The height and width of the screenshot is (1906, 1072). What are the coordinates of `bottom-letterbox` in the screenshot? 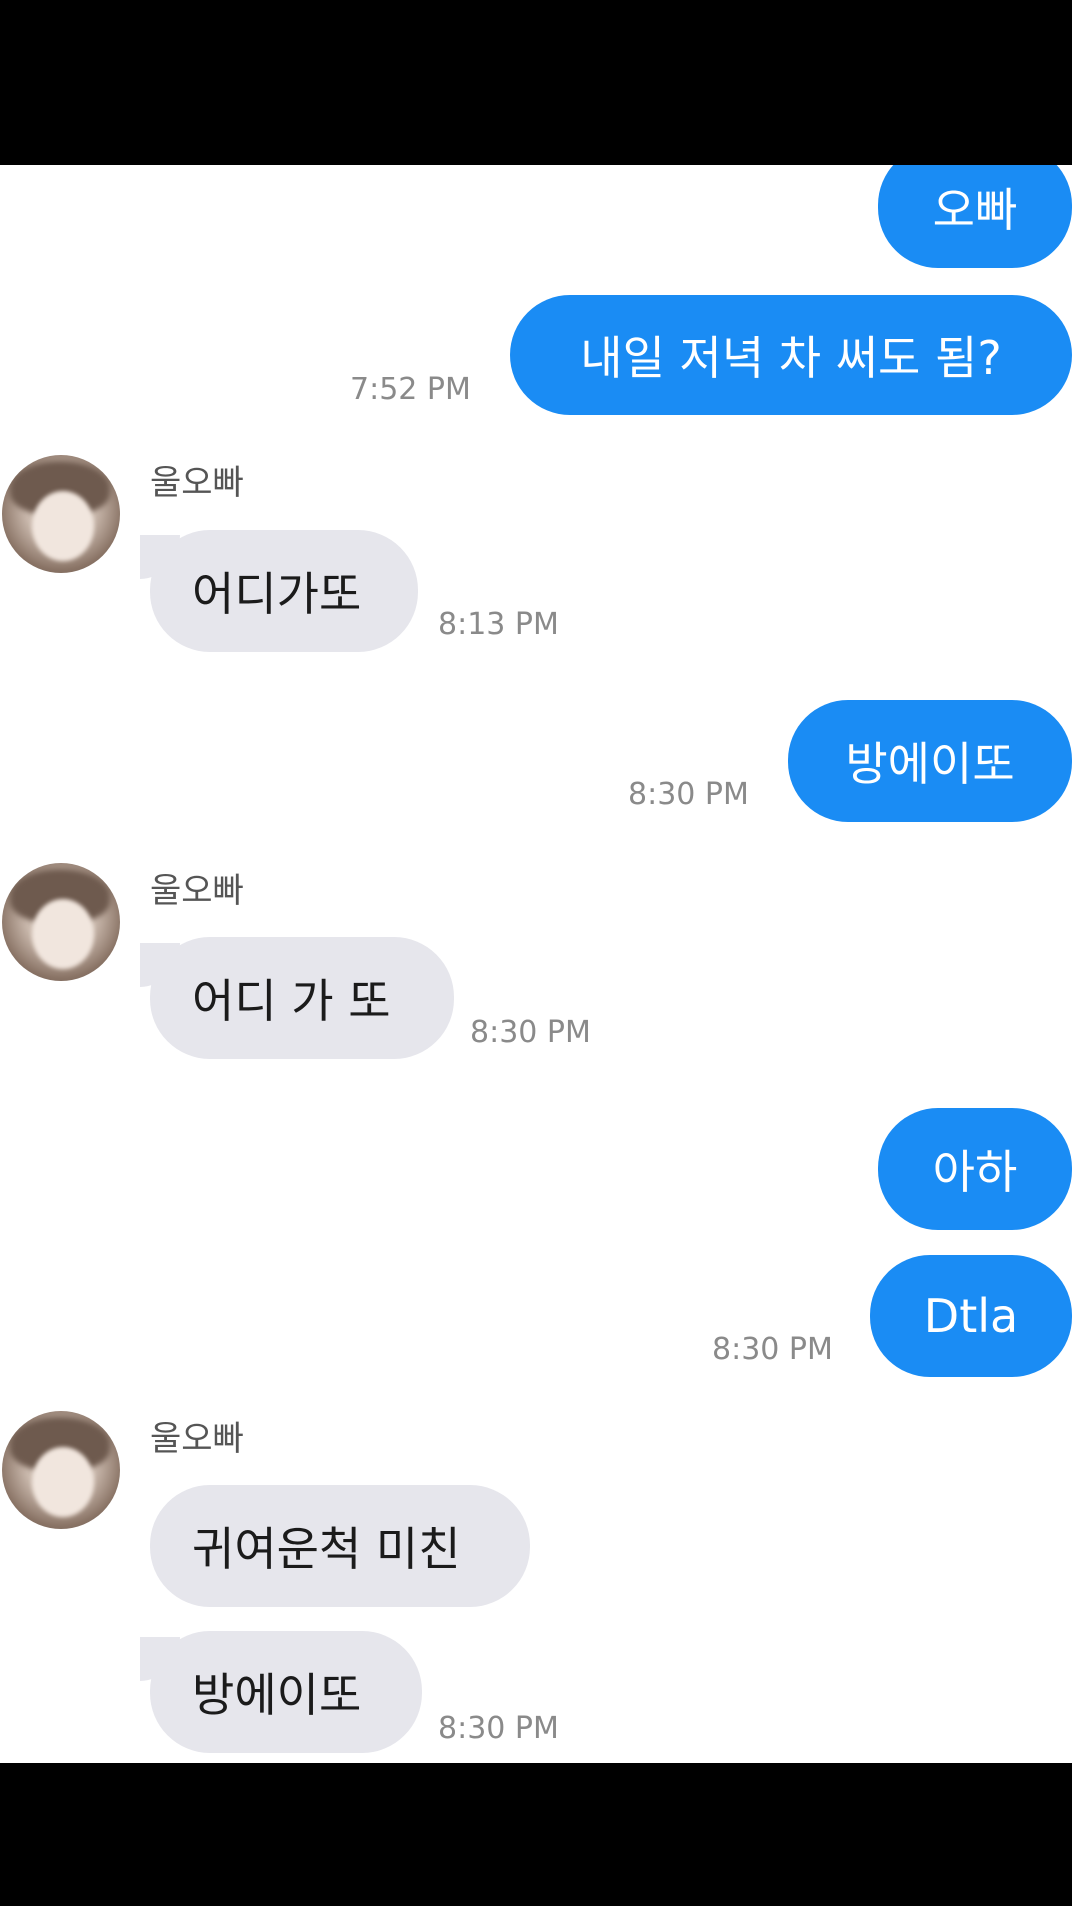 It's located at (536, 1834).